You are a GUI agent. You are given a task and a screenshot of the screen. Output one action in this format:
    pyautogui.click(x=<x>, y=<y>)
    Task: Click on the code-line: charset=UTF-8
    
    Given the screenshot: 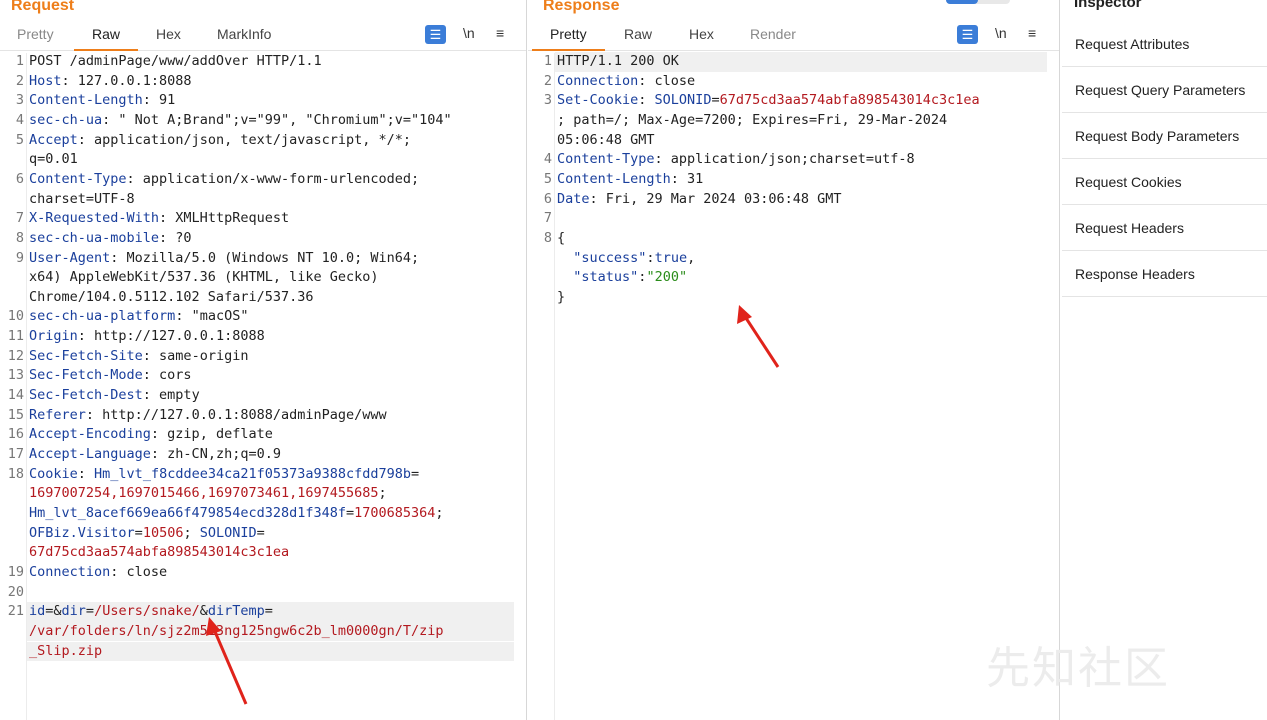 What is the action you would take?
    pyautogui.click(x=82, y=199)
    